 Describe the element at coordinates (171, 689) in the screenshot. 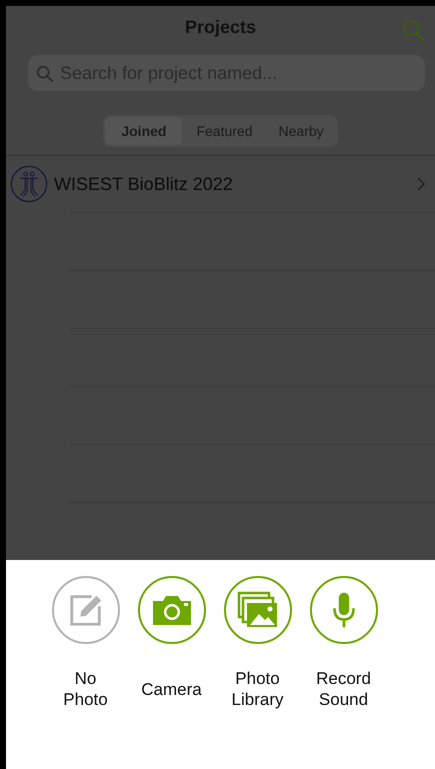

I see `option-label: Camera` at that location.